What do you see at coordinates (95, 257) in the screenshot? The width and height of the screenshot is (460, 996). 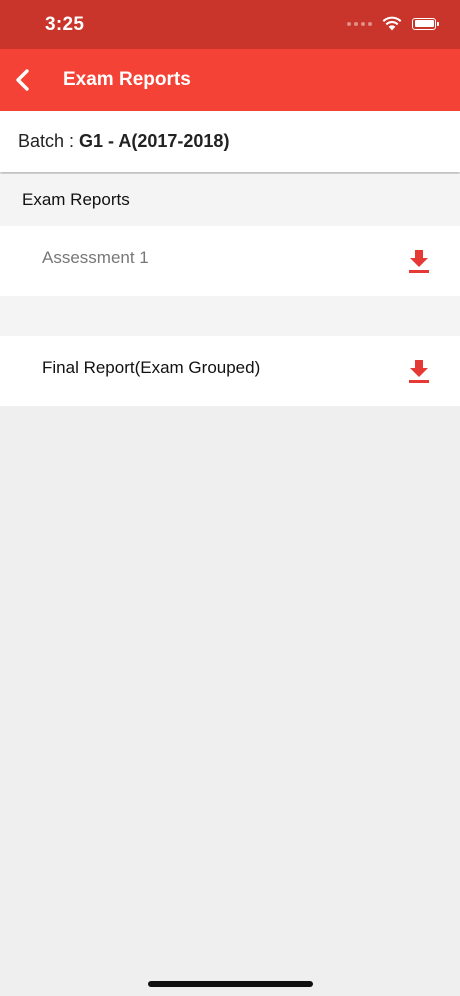 I see `report-label: Assessment 1` at bounding box center [95, 257].